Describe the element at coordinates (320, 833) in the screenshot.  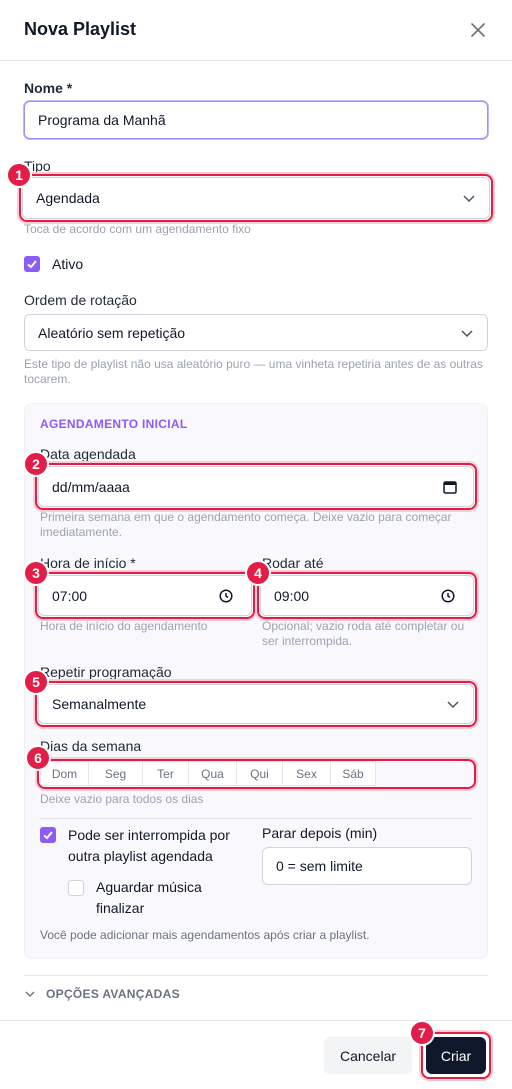
I see `stop-after-label: Parar depois (min)` at that location.